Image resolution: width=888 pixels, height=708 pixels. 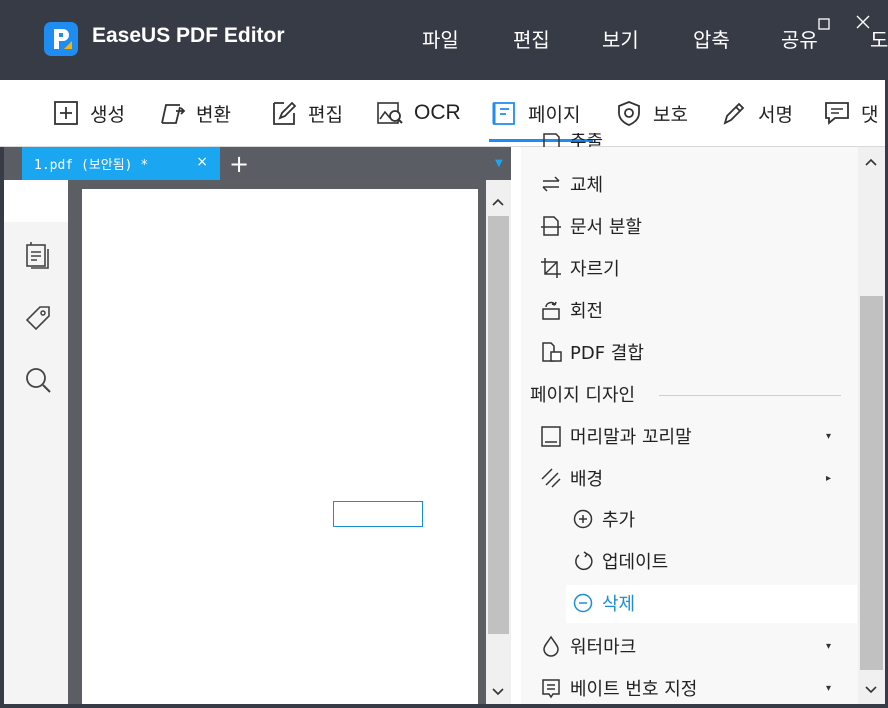 I want to click on header-footer-icon, so click(x=551, y=436).